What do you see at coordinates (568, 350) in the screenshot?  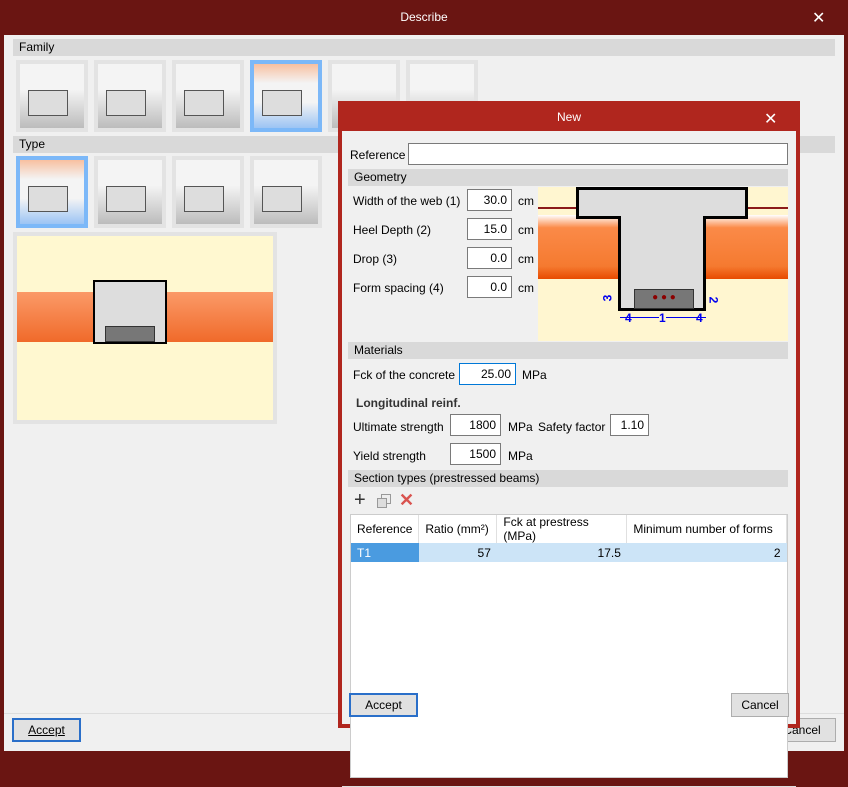 I see `materials-section: Materials` at bounding box center [568, 350].